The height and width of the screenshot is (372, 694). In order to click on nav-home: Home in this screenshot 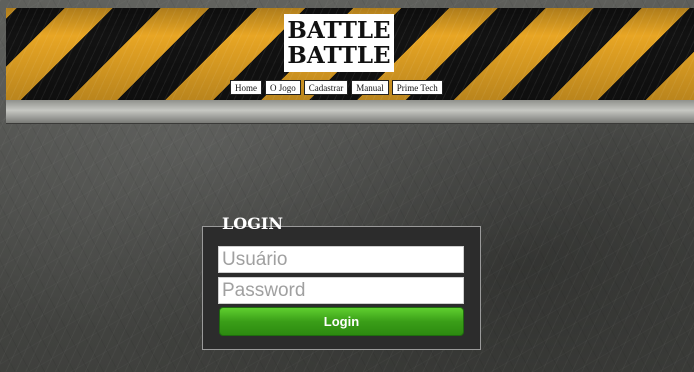, I will do `click(246, 87)`.